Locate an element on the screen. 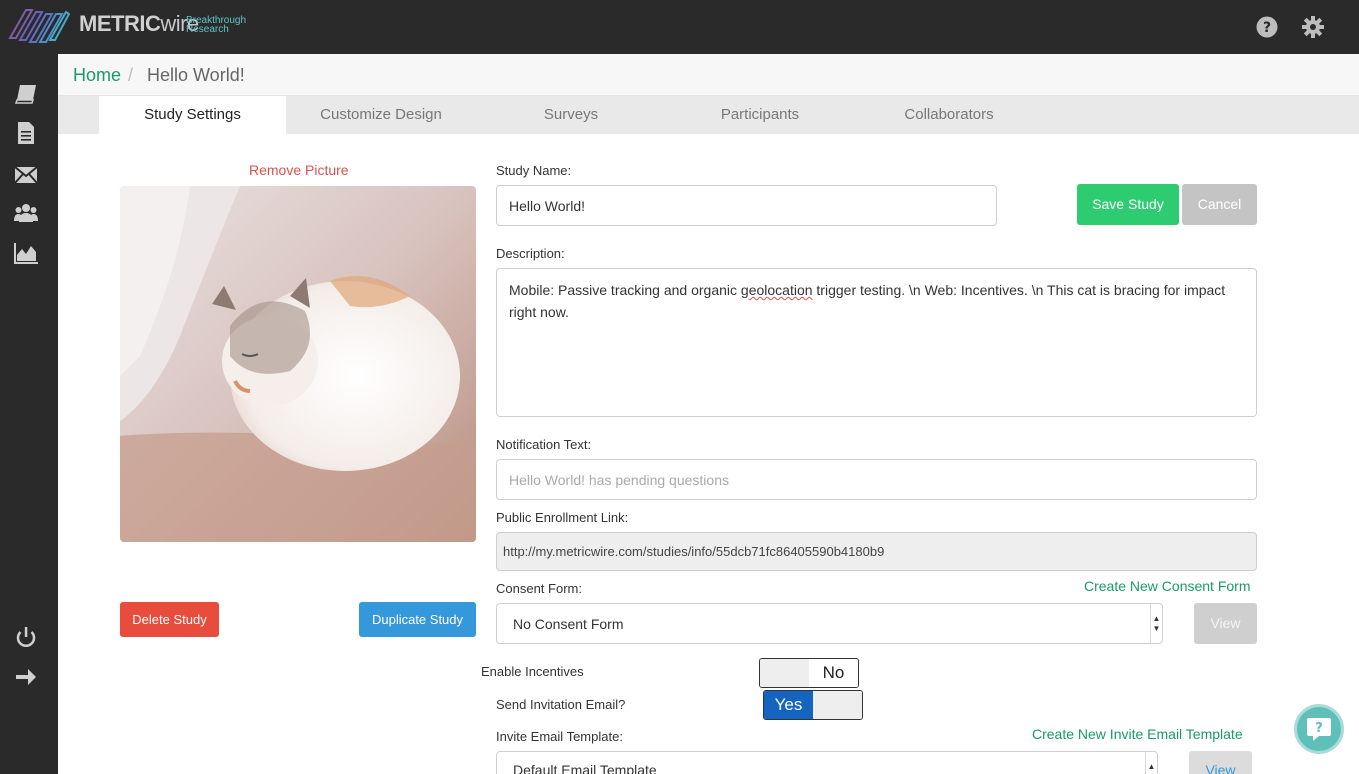 The height and width of the screenshot is (774, 1359). left-sidebar is located at coordinates (29, 414).